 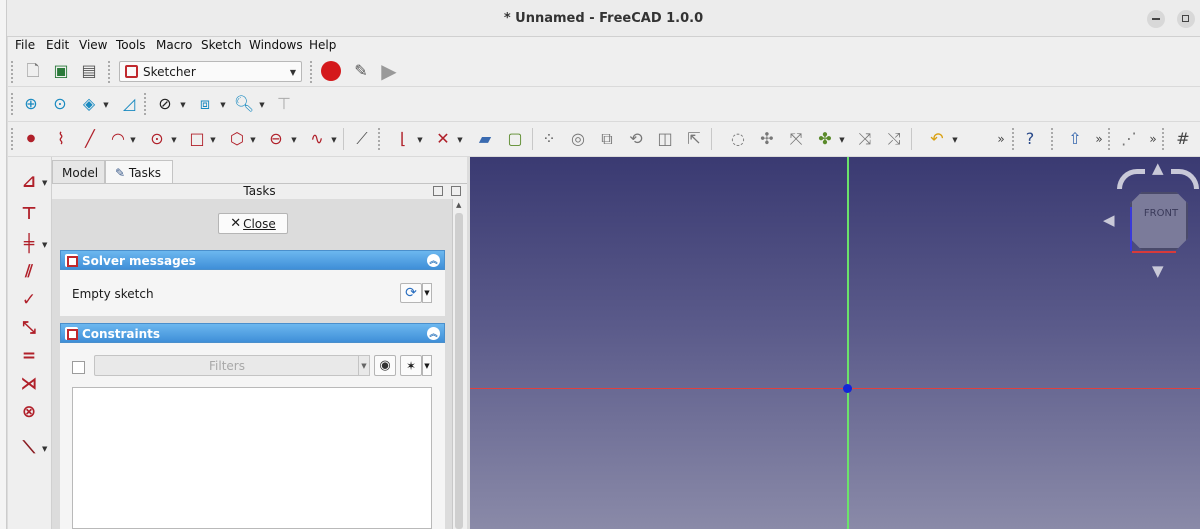 I want to click on merge-sketch-icon: ✣, so click(x=767, y=139).